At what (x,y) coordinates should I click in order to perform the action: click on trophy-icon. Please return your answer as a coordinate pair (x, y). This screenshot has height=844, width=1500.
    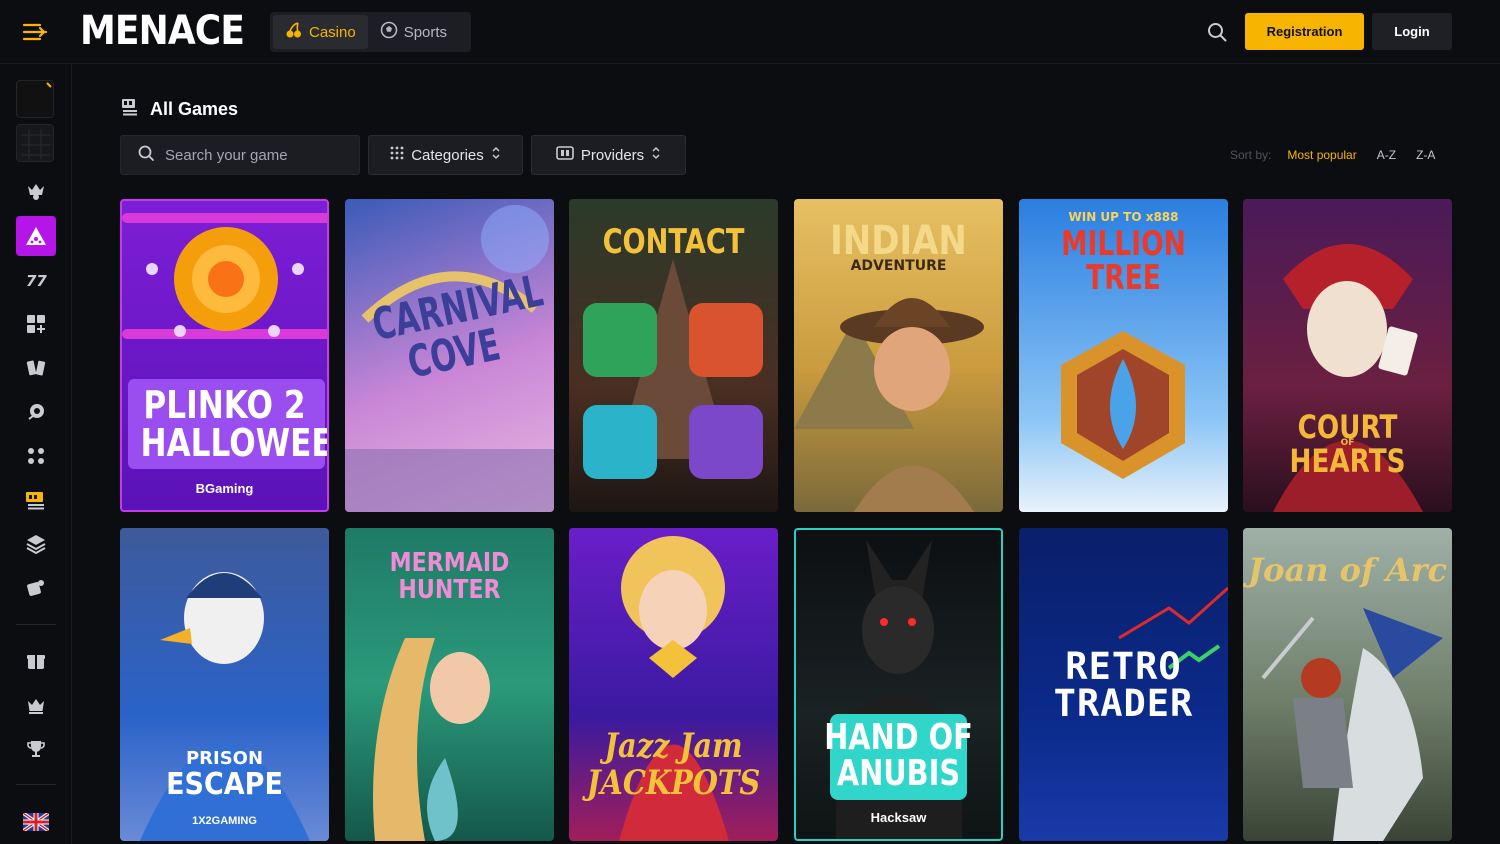
    Looking at the image, I should click on (36, 749).